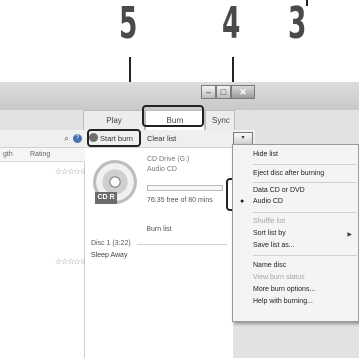  Describe the element at coordinates (231, 24) in the screenshot. I see `callout-4: 4` at that location.